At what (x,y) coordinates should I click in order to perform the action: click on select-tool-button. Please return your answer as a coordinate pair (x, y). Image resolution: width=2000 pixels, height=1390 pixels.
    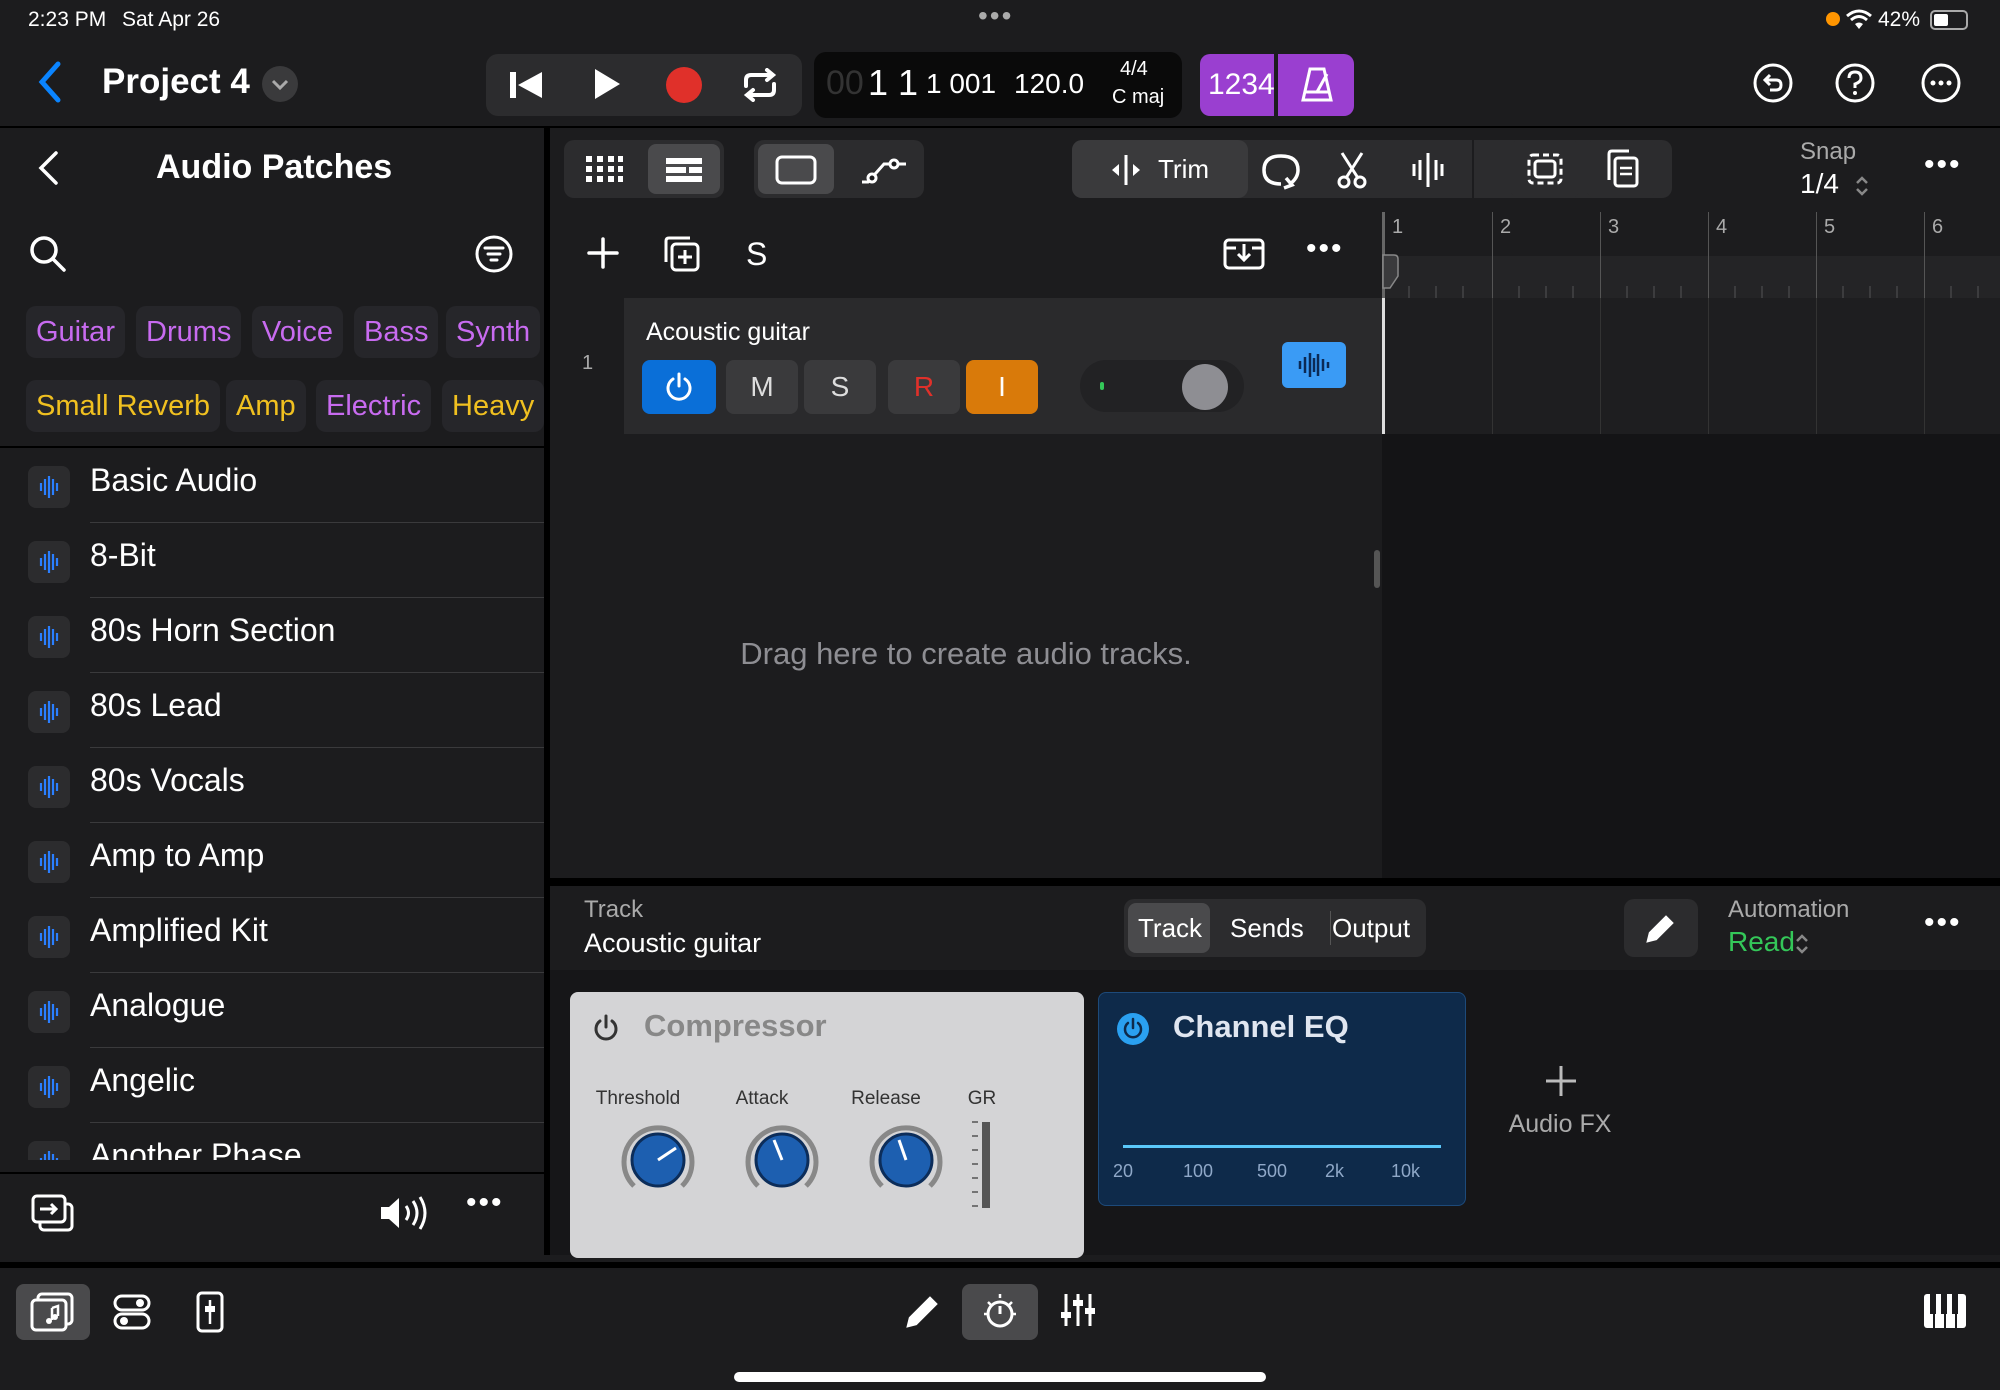
    Looking at the image, I should click on (1545, 169).